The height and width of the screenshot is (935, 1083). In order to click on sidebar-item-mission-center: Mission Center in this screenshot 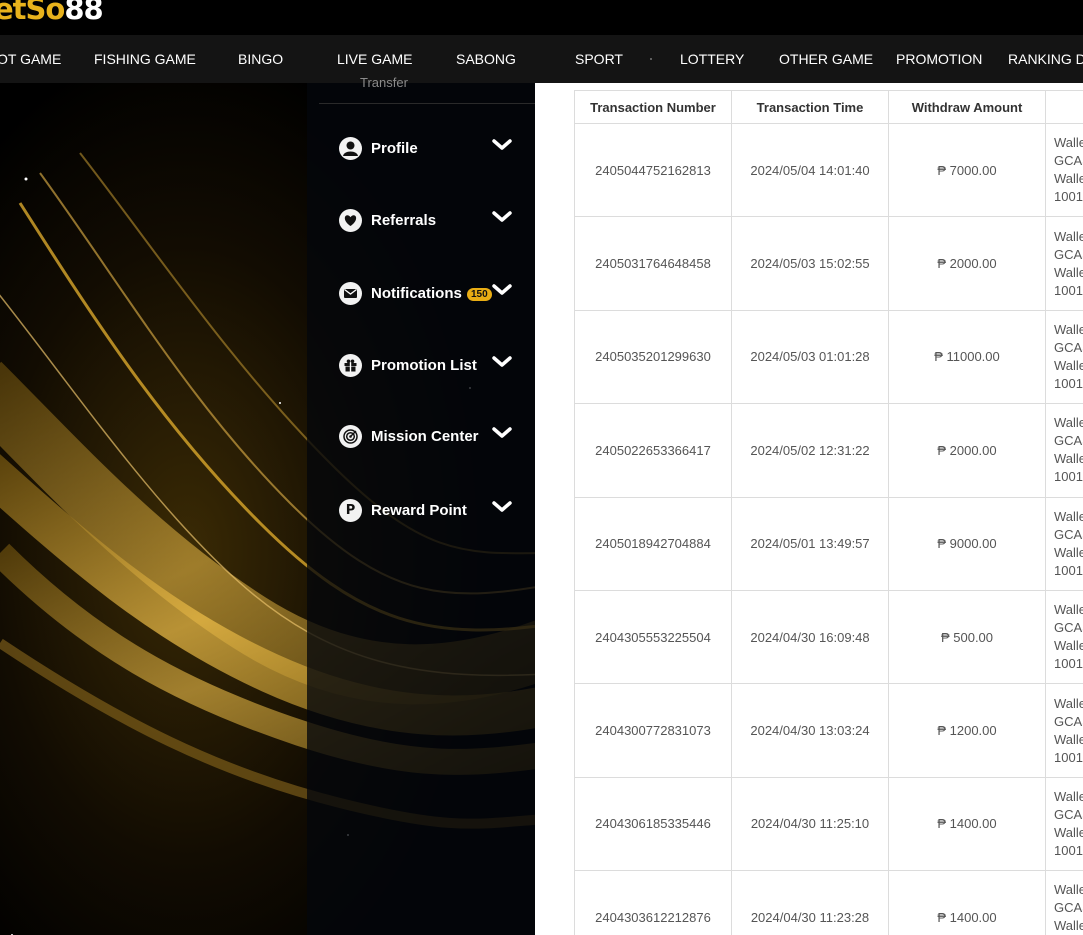, I will do `click(429, 437)`.